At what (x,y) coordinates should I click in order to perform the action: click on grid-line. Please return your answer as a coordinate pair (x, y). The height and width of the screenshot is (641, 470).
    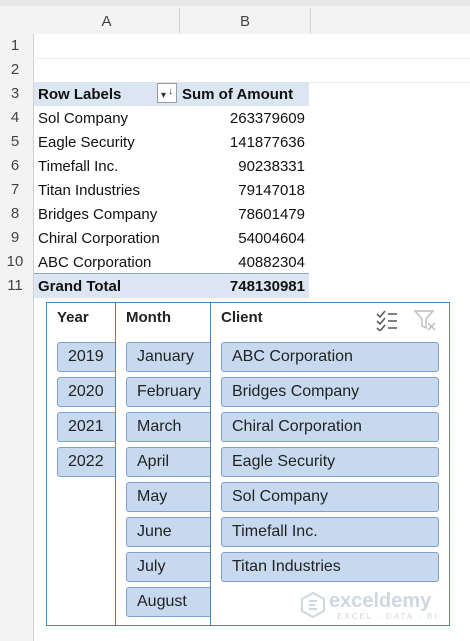
    Looking at the image, I should click on (251, 58).